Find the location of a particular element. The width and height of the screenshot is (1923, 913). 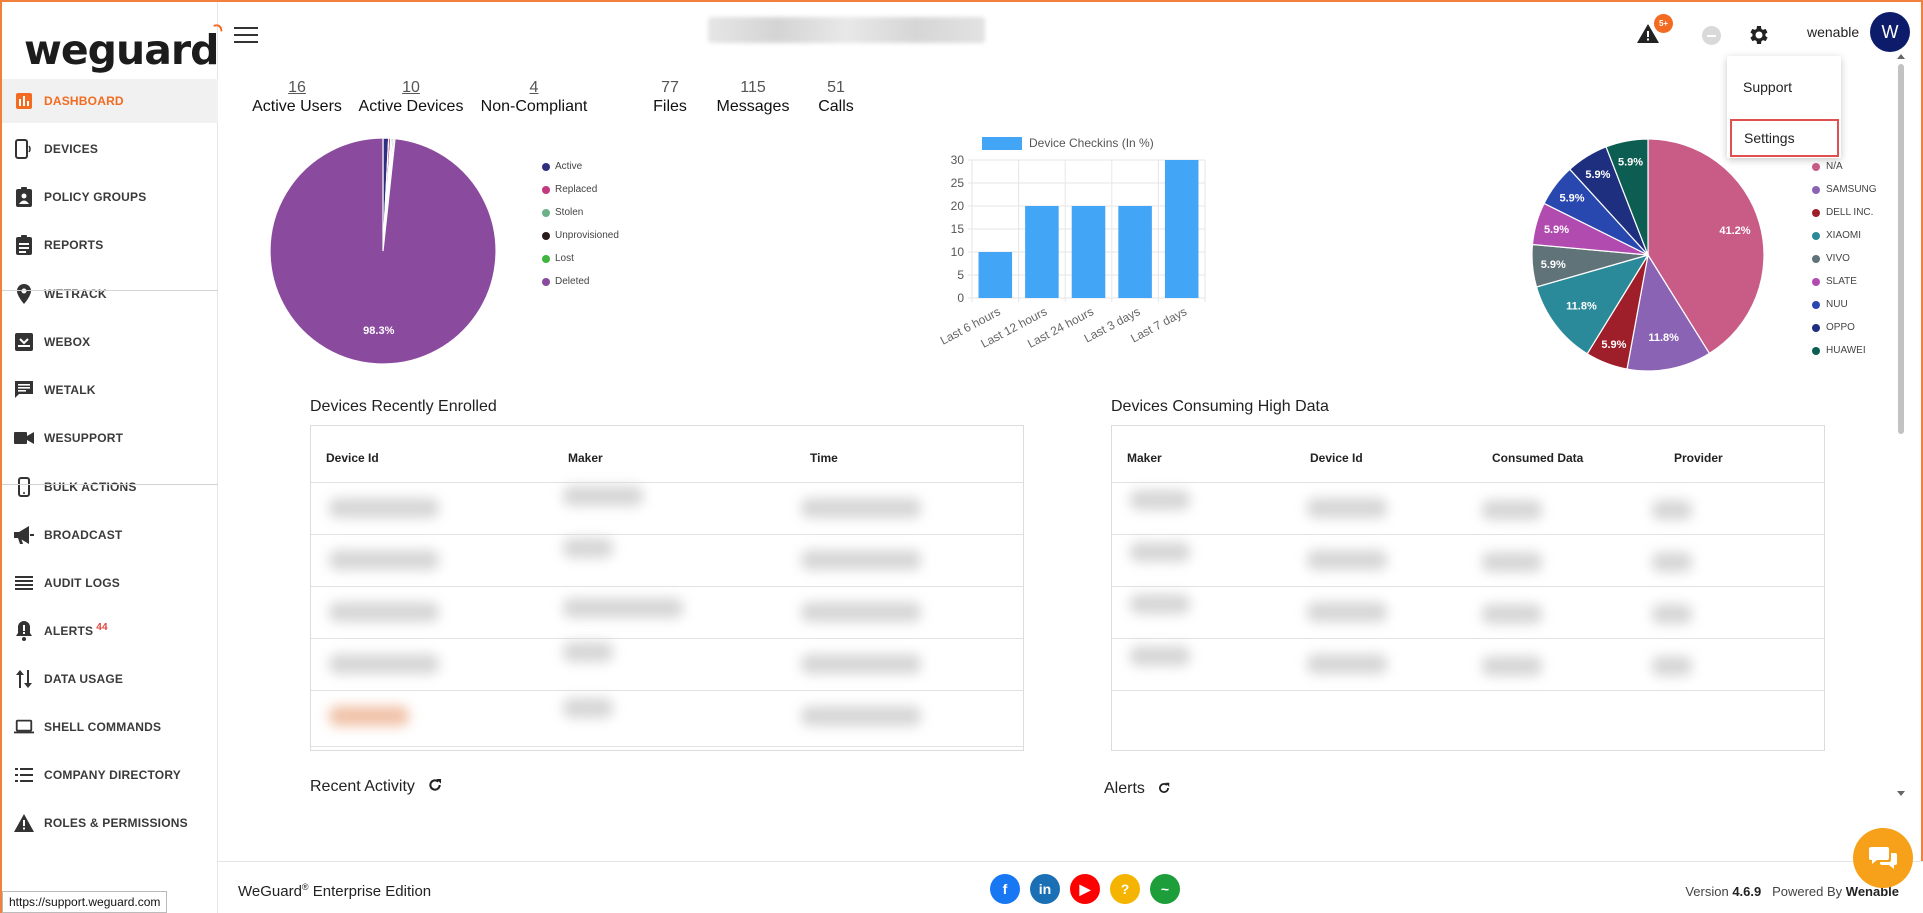

nav-divider is located at coordinates (110, 290).